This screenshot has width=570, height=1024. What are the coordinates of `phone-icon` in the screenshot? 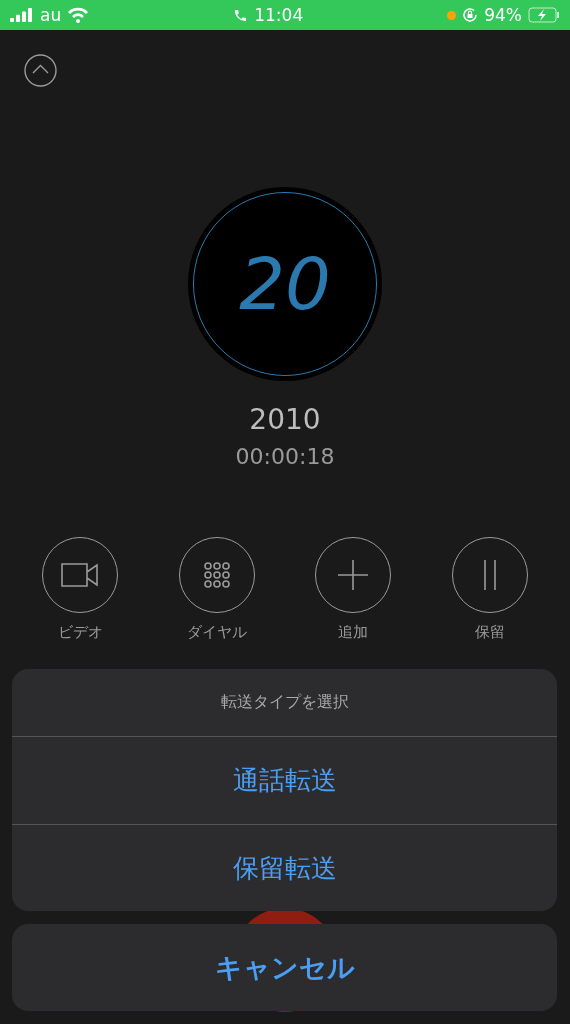 It's located at (241, 15).